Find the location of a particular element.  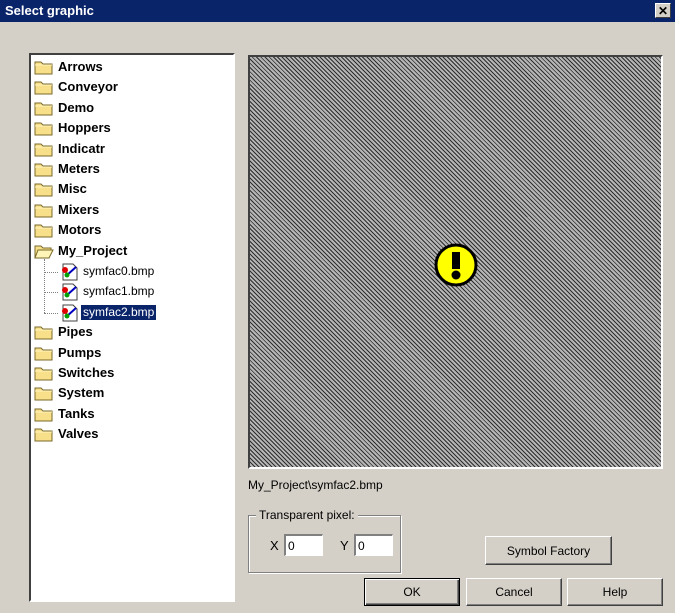

tree-folder-arrows: Arrows is located at coordinates (129, 67).